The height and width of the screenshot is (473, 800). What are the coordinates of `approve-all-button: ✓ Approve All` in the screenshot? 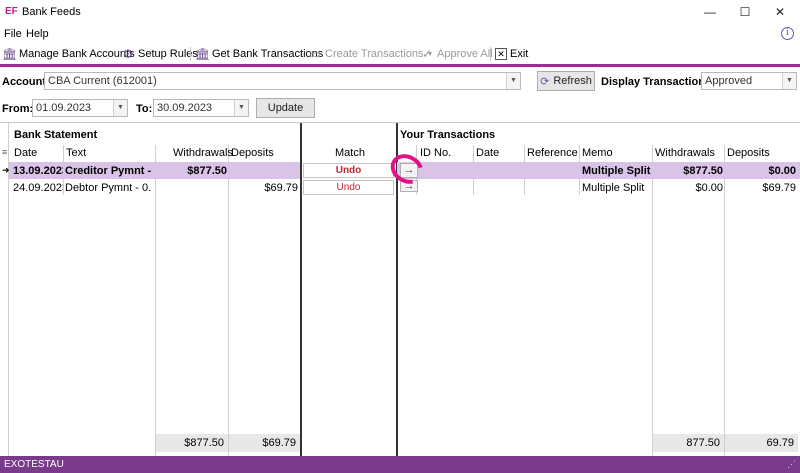 It's located at (456, 54).